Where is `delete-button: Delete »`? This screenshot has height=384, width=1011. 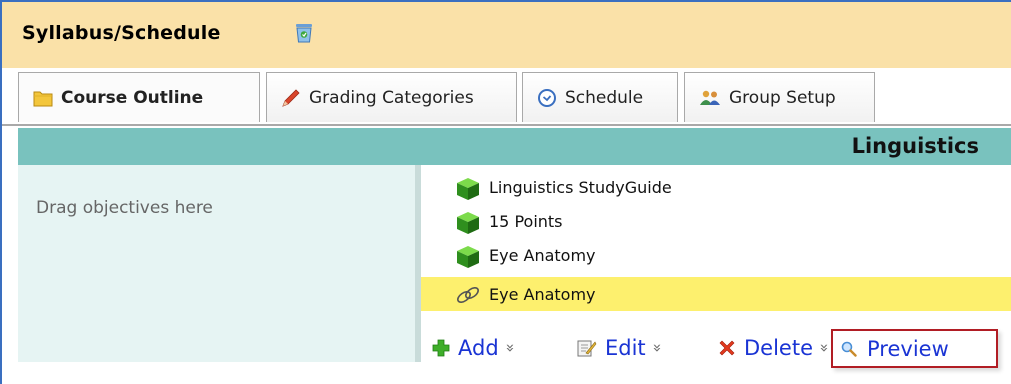 delete-button: Delete » is located at coordinates (776, 348).